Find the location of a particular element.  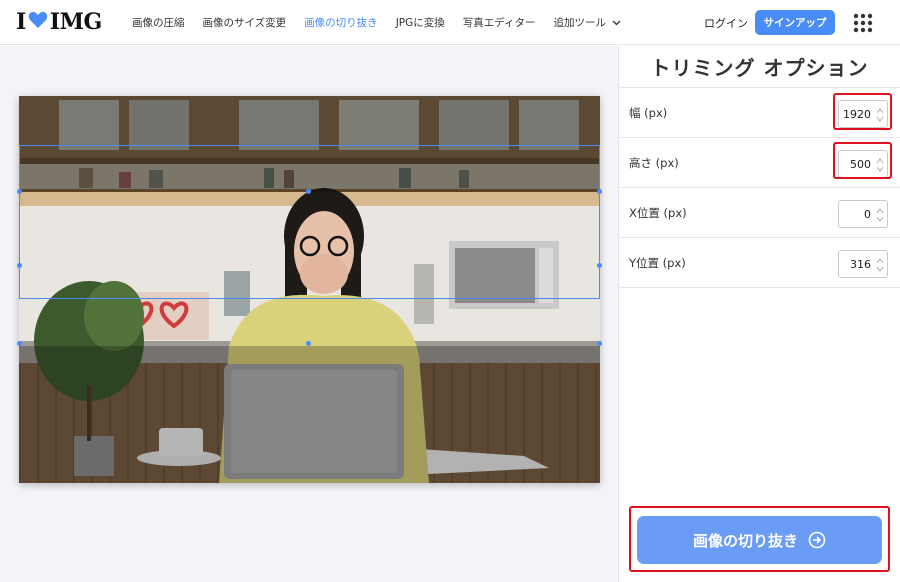

nav-more-label: 追加ツール is located at coordinates (580, 23).